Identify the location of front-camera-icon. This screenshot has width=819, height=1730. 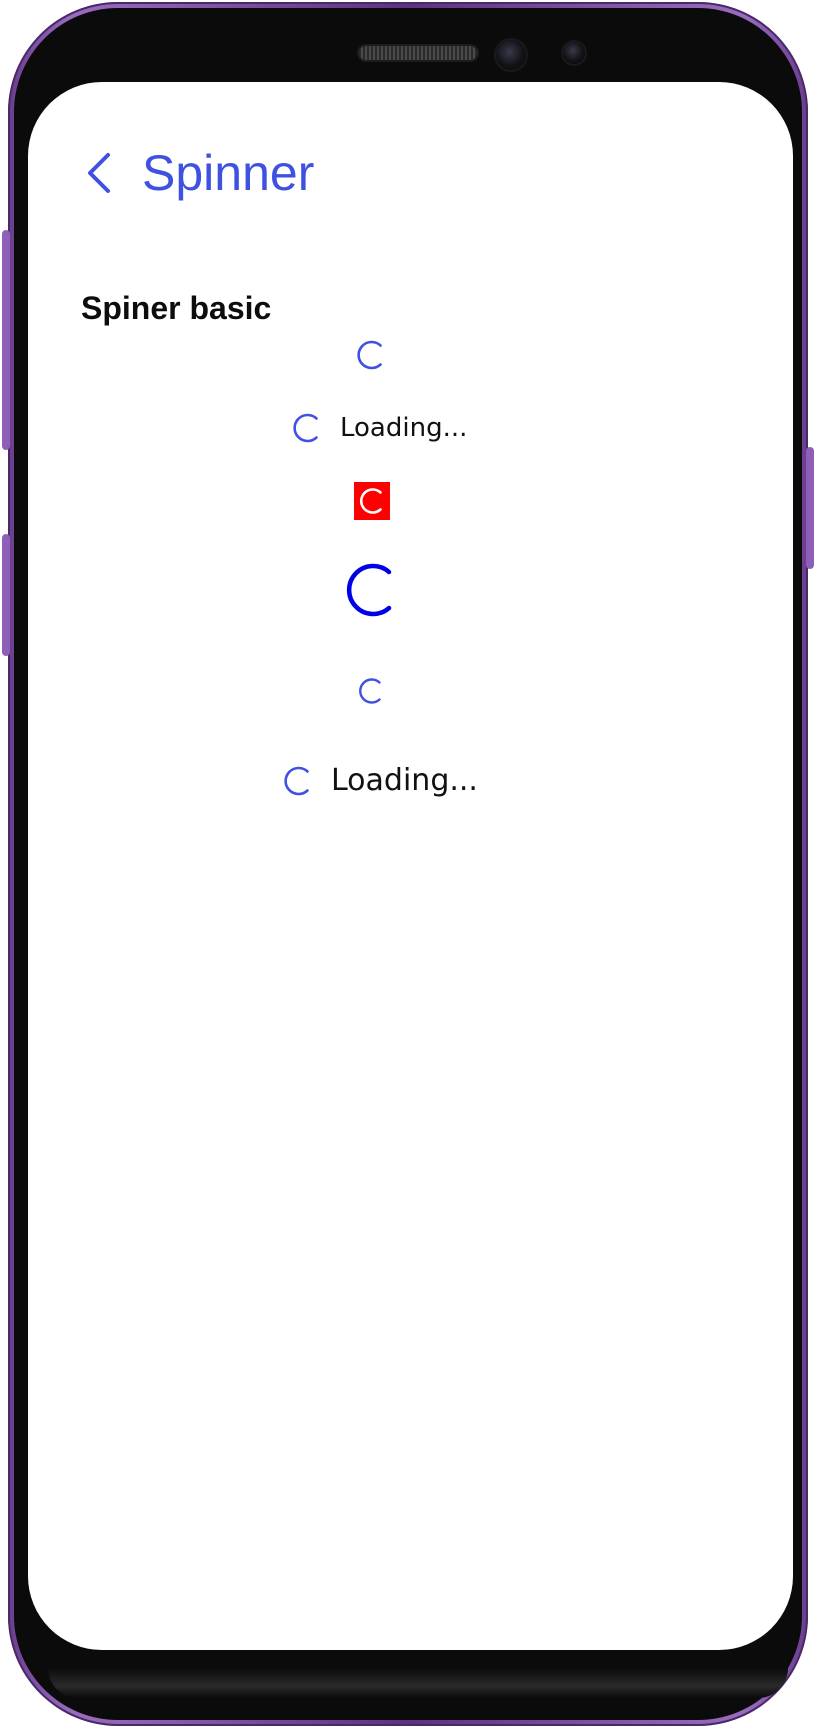
(511, 55).